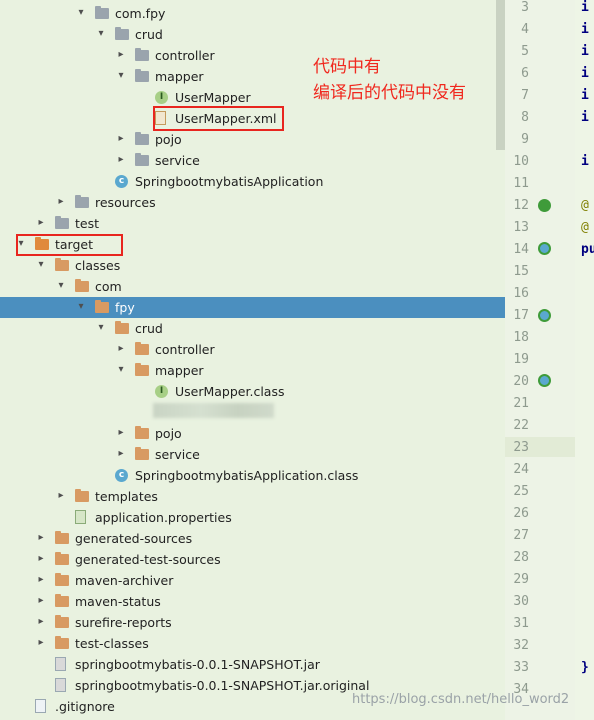  Describe the element at coordinates (252, 517) in the screenshot. I see `tree-item: application.properties` at that location.